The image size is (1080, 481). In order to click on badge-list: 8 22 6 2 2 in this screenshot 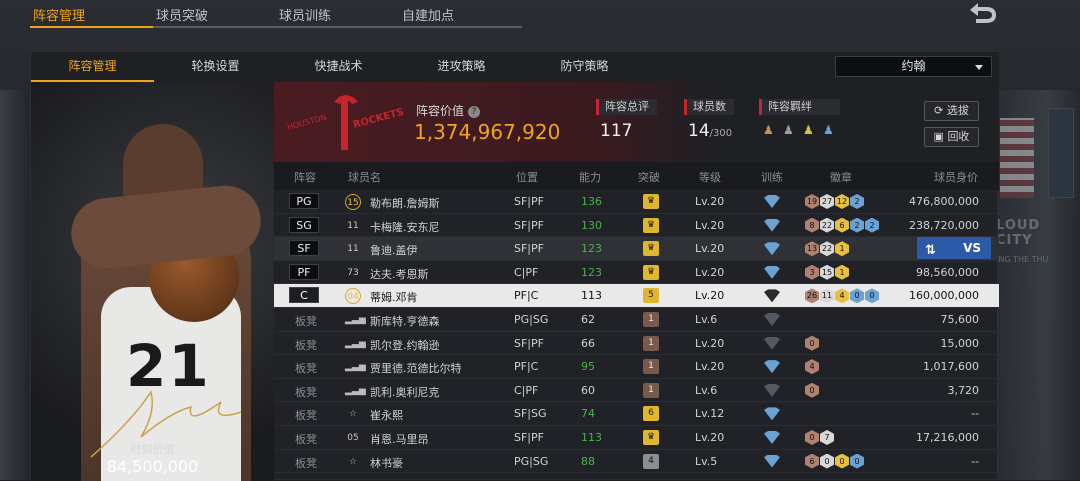, I will do `click(842, 225)`.